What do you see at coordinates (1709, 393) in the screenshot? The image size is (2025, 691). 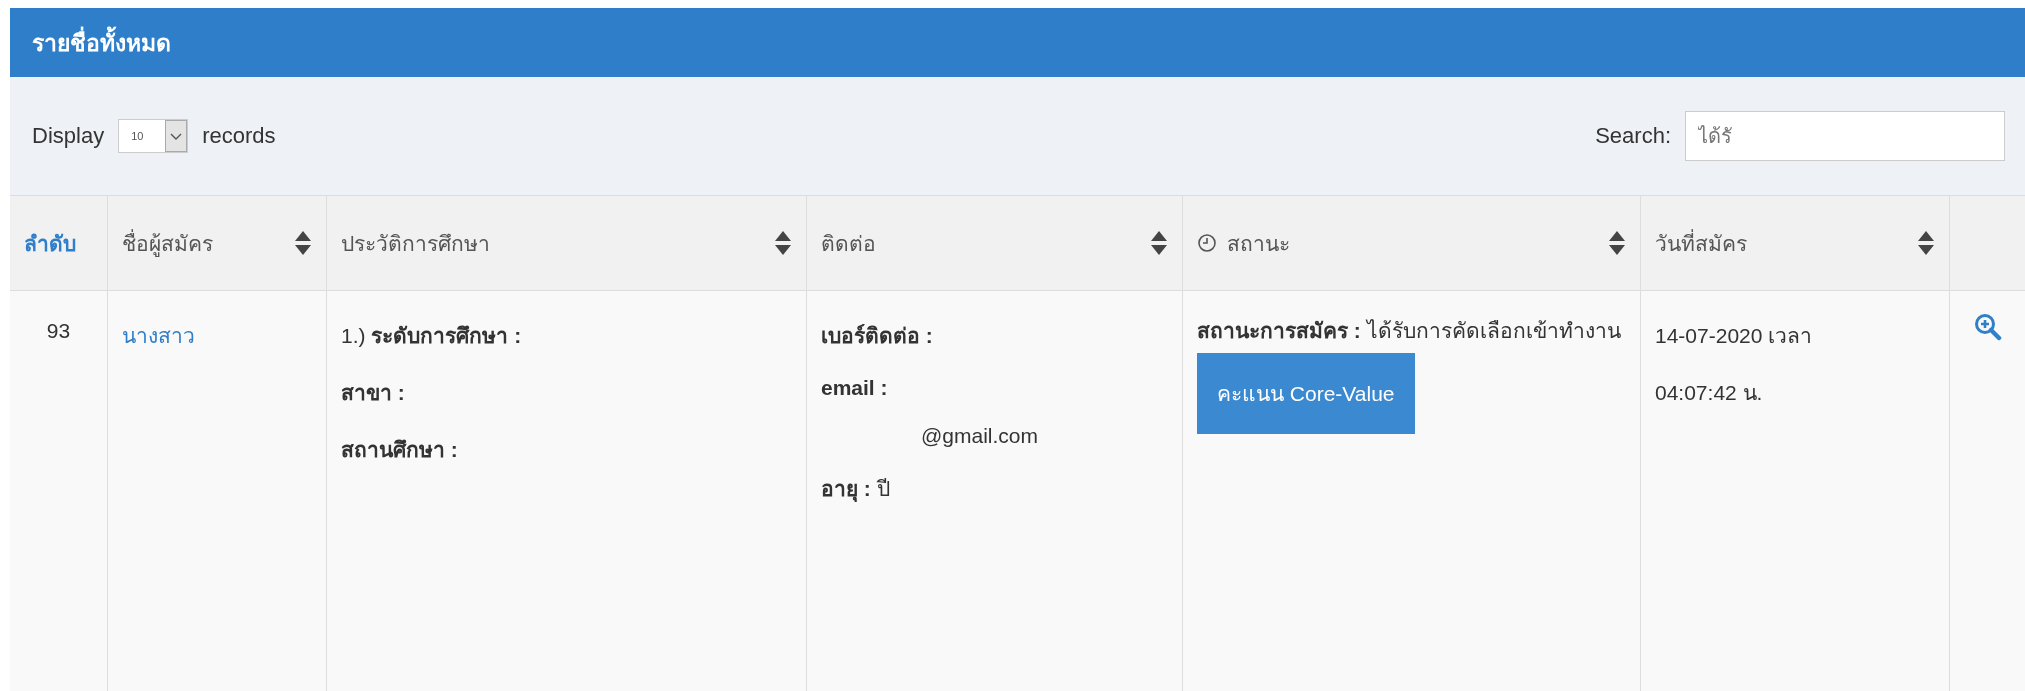 I see `date-line: 04:07:42 น.` at bounding box center [1709, 393].